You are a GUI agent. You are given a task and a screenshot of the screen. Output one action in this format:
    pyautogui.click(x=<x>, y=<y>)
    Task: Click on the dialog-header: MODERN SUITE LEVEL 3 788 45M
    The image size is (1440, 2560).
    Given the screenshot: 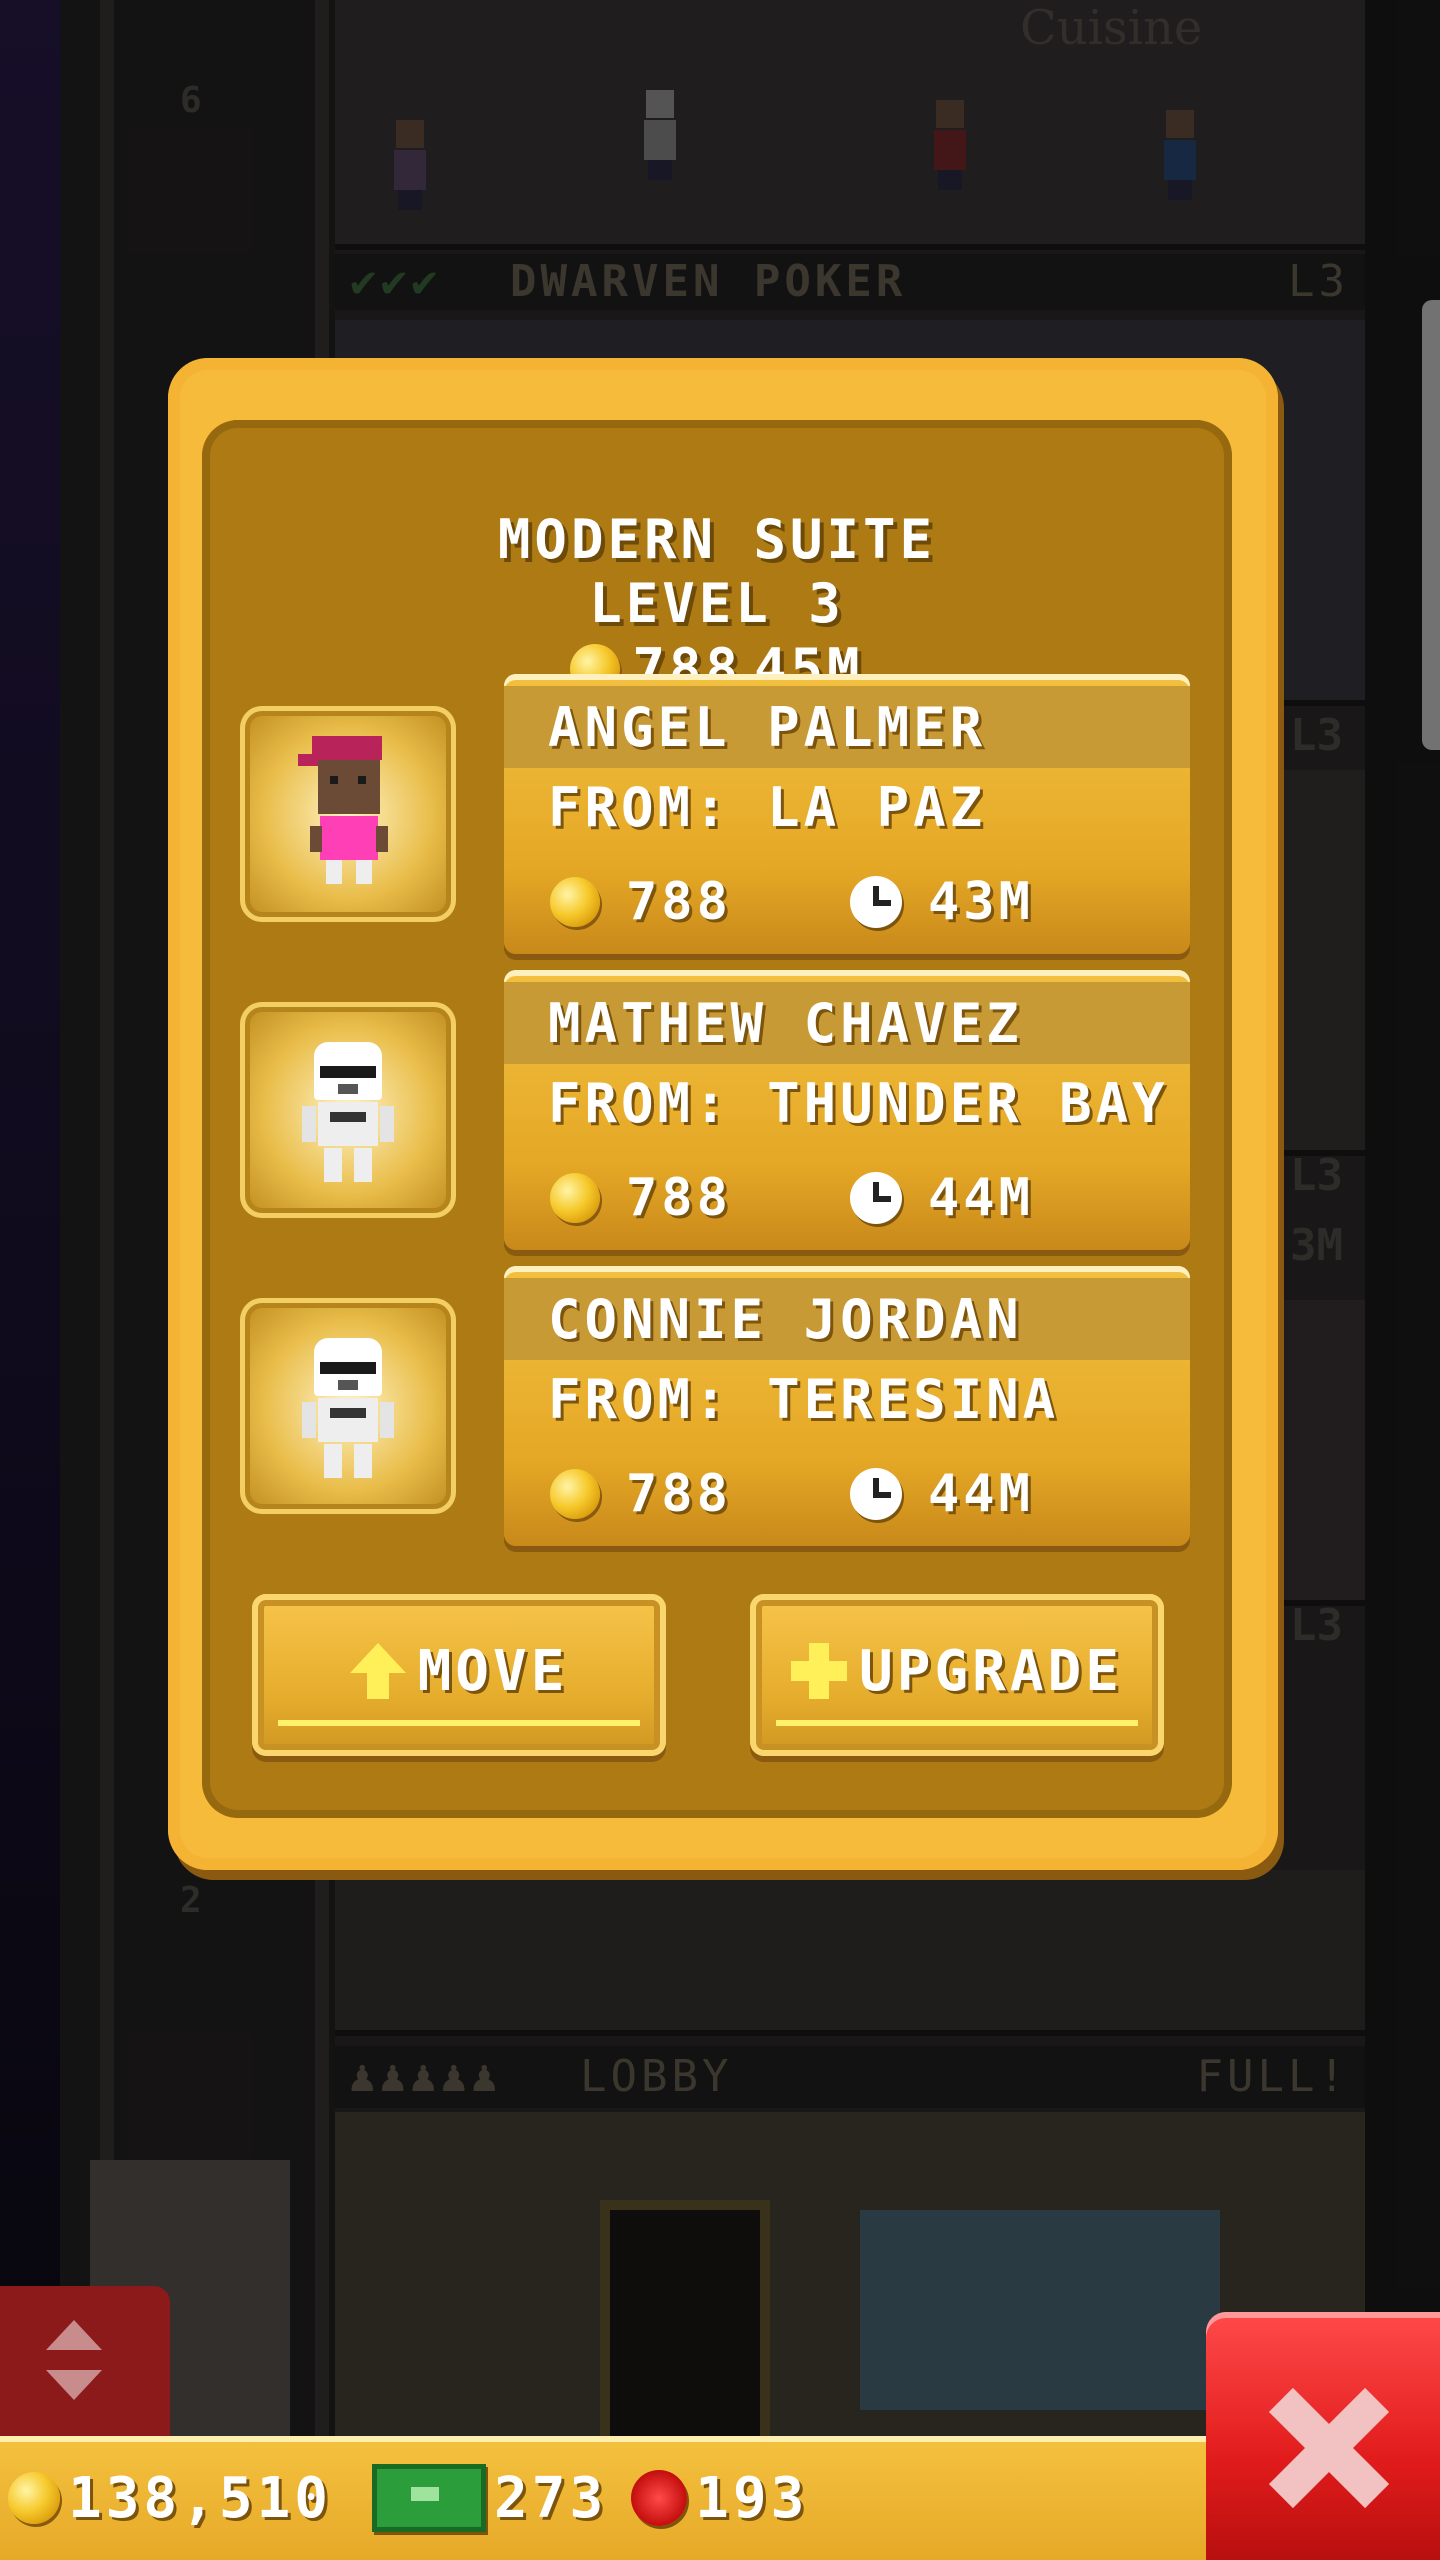 What is the action you would take?
    pyautogui.click(x=717, y=605)
    